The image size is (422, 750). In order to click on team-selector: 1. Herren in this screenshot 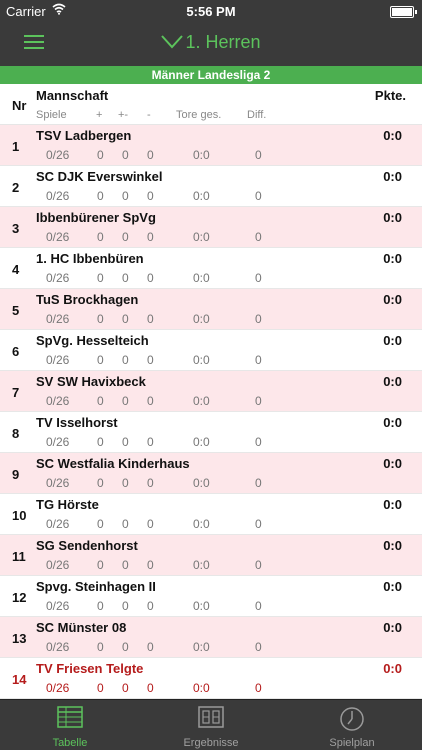, I will do `click(211, 43)`.